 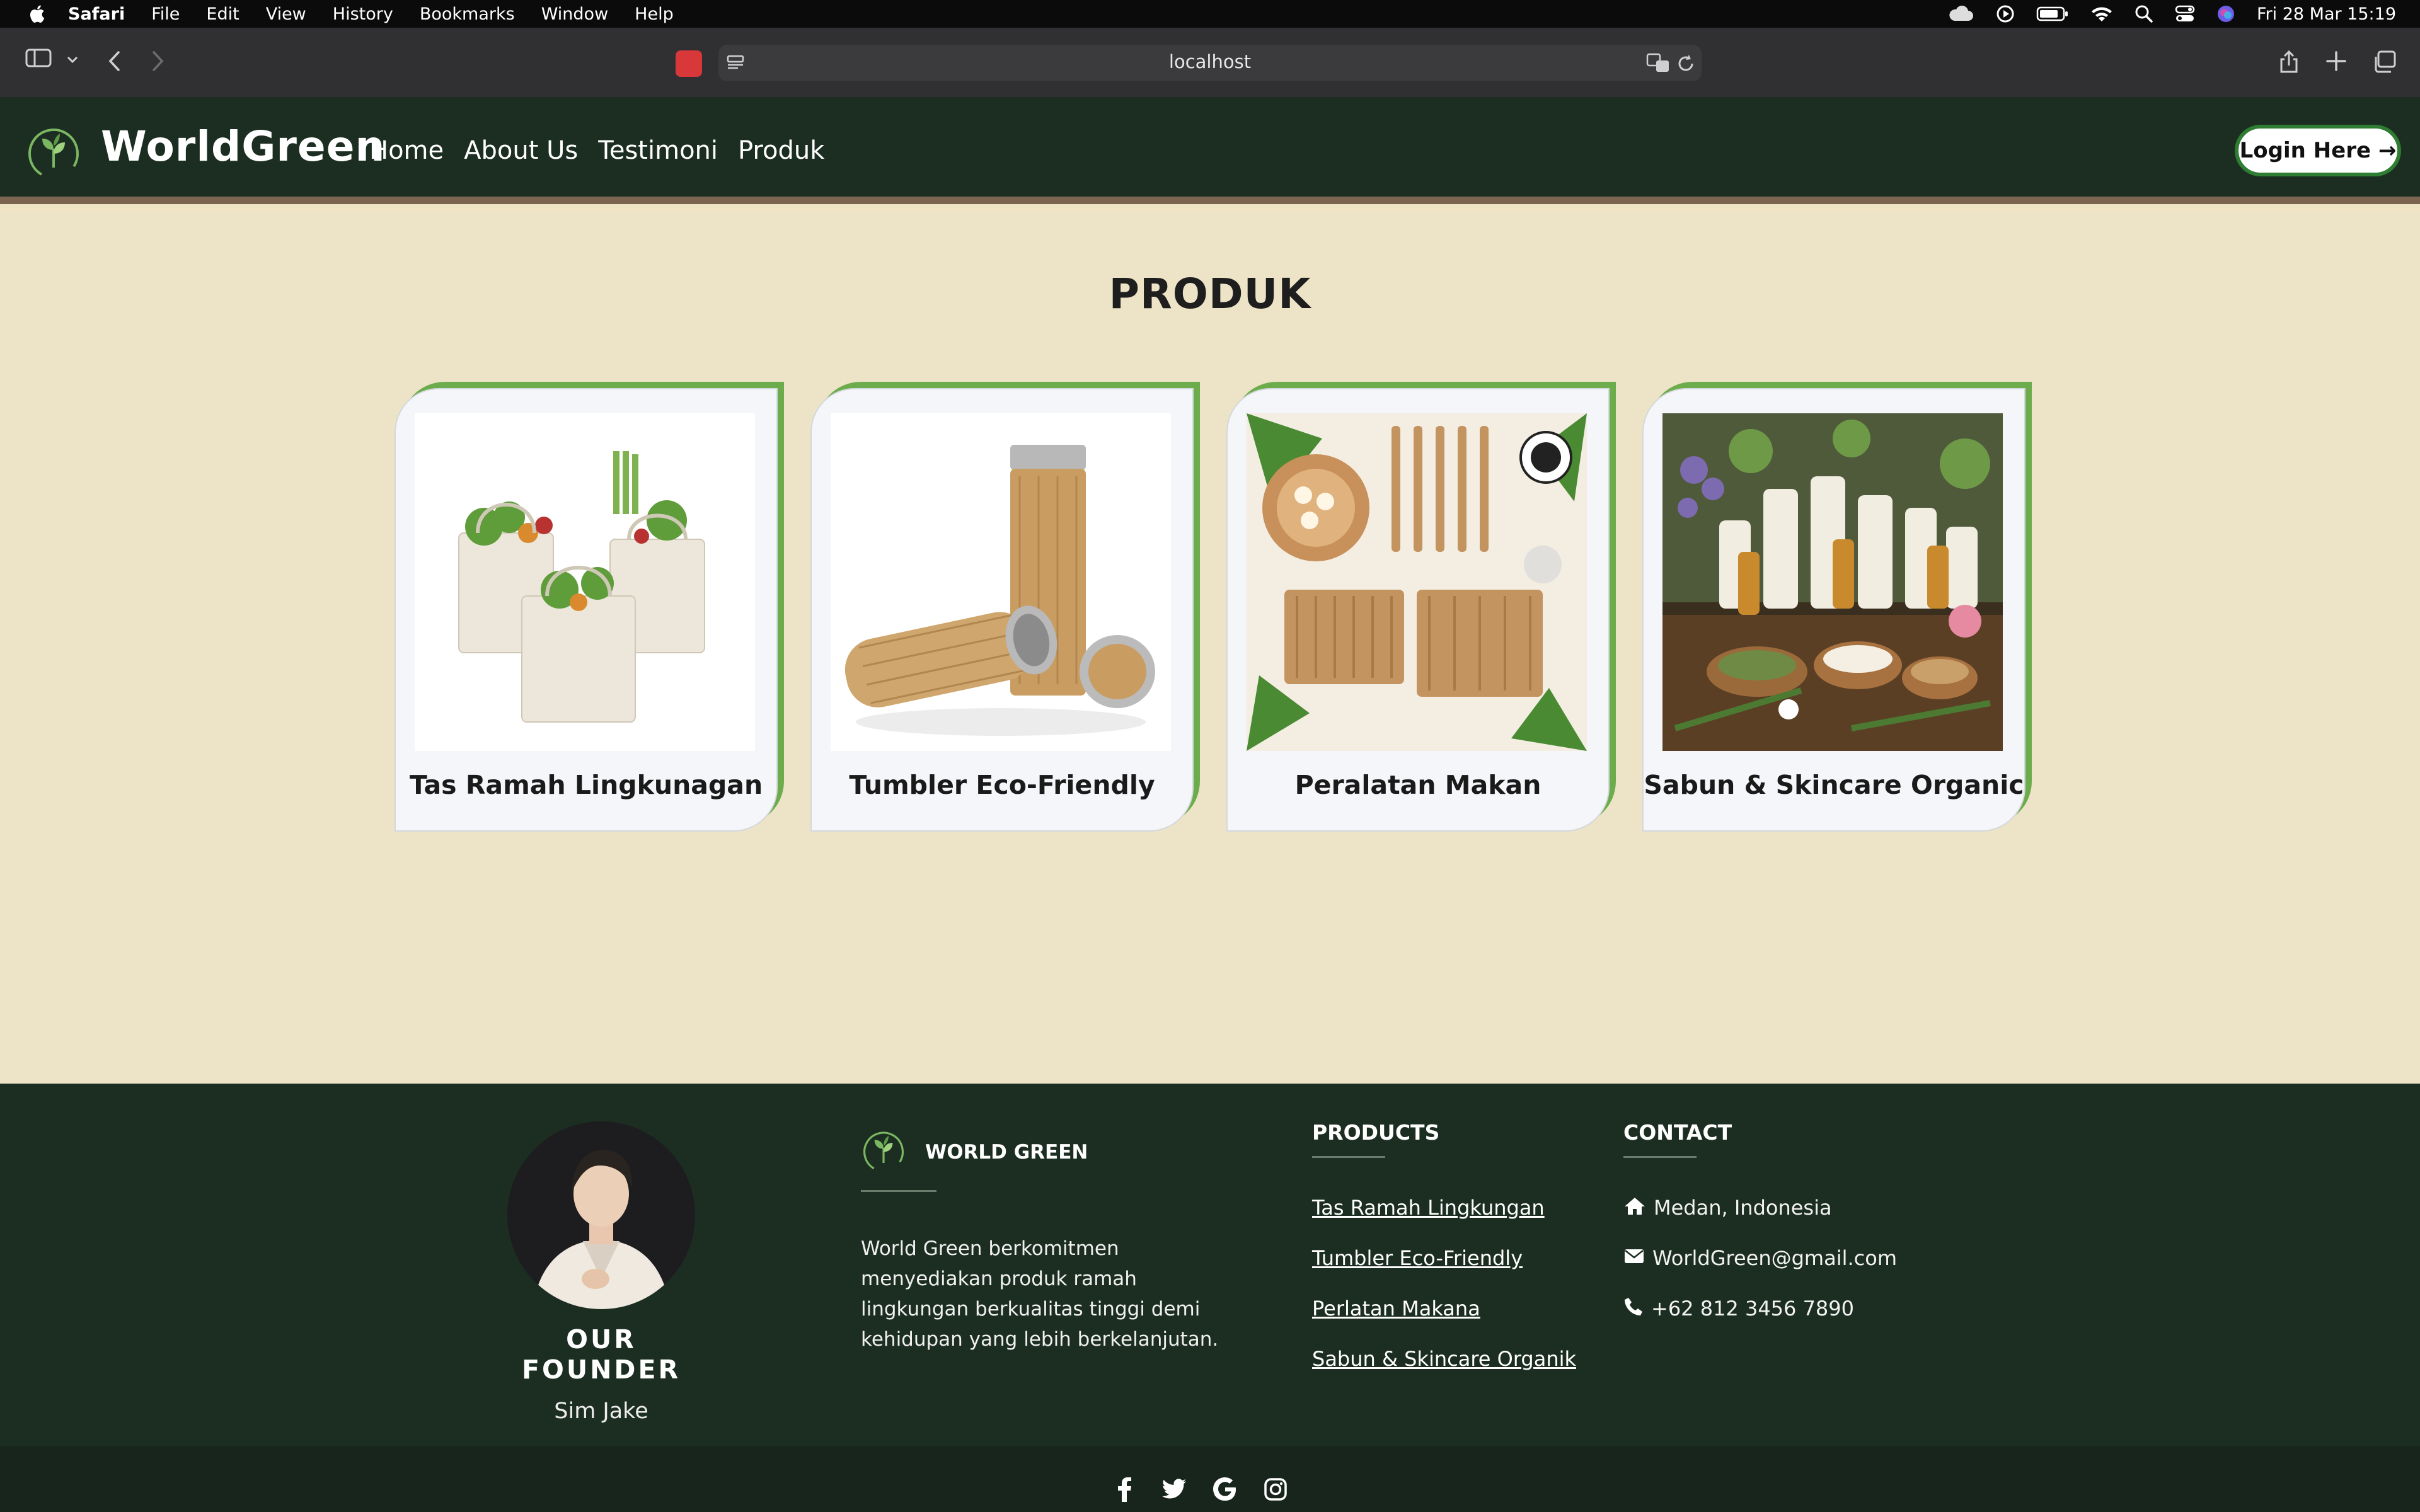 I want to click on cloud-icon, so click(x=1960, y=14).